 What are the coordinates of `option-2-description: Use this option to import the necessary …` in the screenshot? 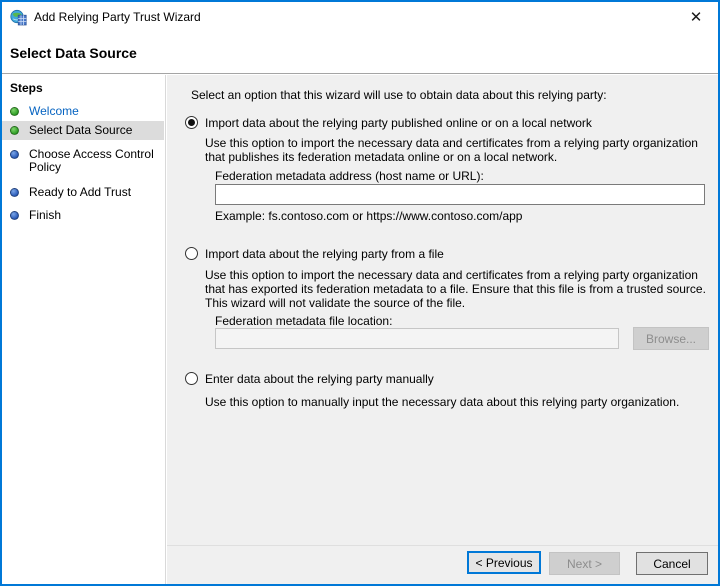 It's located at (459, 289).